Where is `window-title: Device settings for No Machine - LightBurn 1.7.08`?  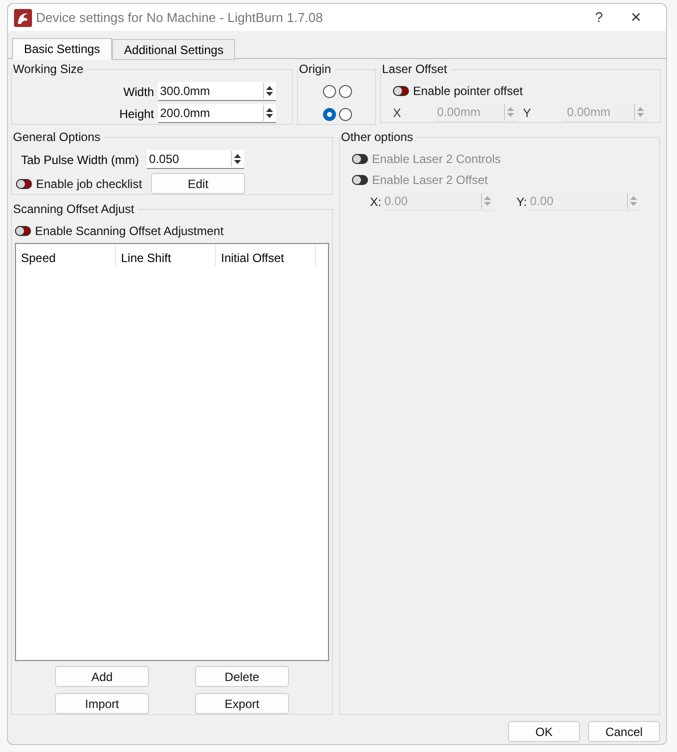
window-title: Device settings for No Machine - LightBurn 1.7.08 is located at coordinates (180, 17).